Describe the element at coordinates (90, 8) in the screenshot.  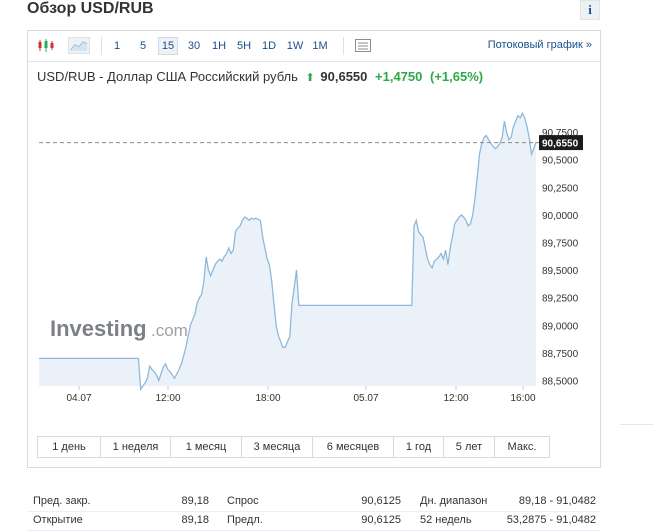
I see `page-title: Обзор USD/RUB` at that location.